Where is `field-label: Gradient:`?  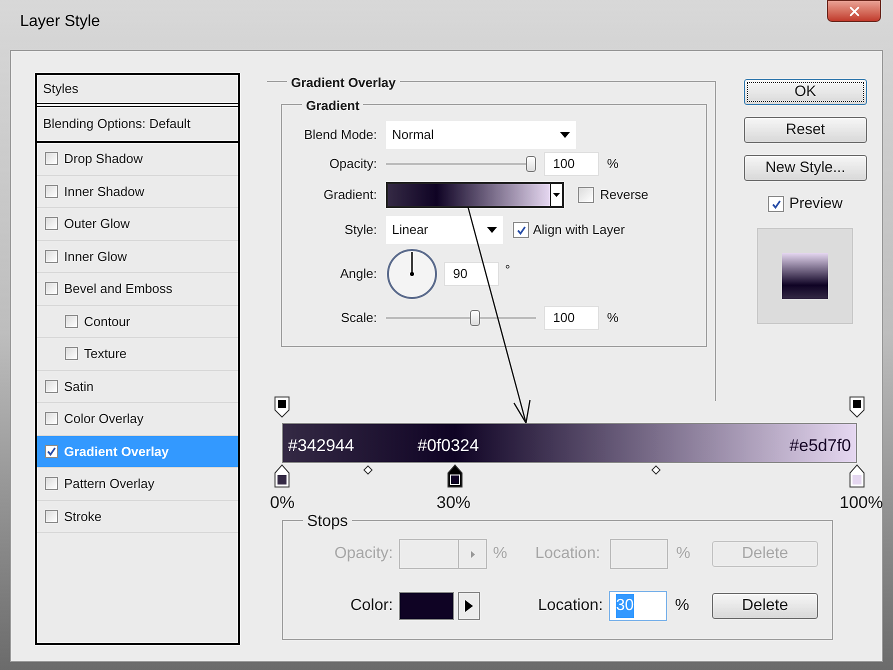 field-label: Gradient: is located at coordinates (349, 195).